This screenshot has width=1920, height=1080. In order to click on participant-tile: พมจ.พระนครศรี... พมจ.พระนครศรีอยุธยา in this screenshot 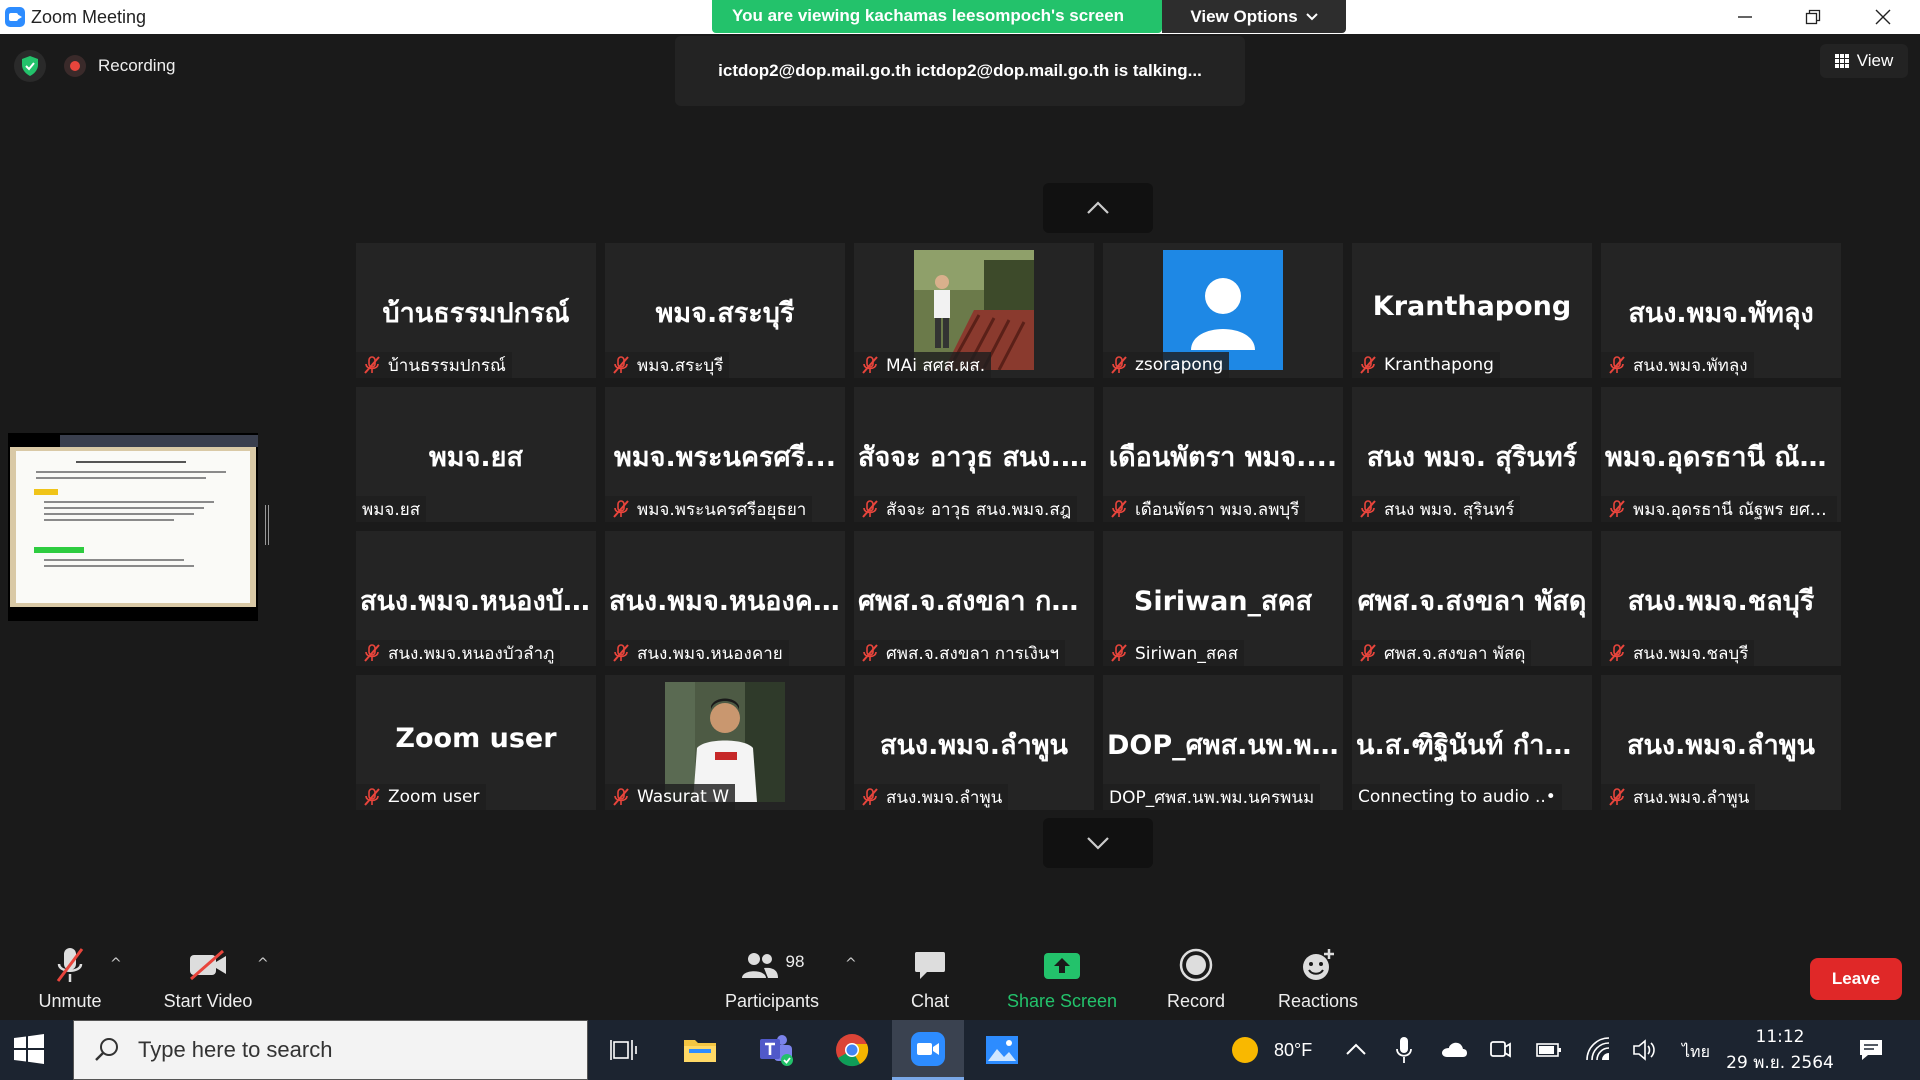, I will do `click(725, 454)`.